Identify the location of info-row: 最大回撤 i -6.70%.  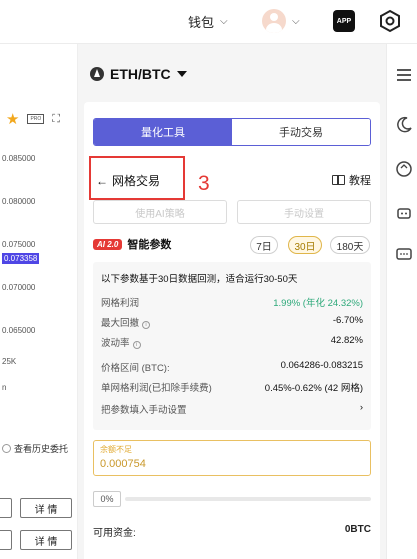
(232, 322).